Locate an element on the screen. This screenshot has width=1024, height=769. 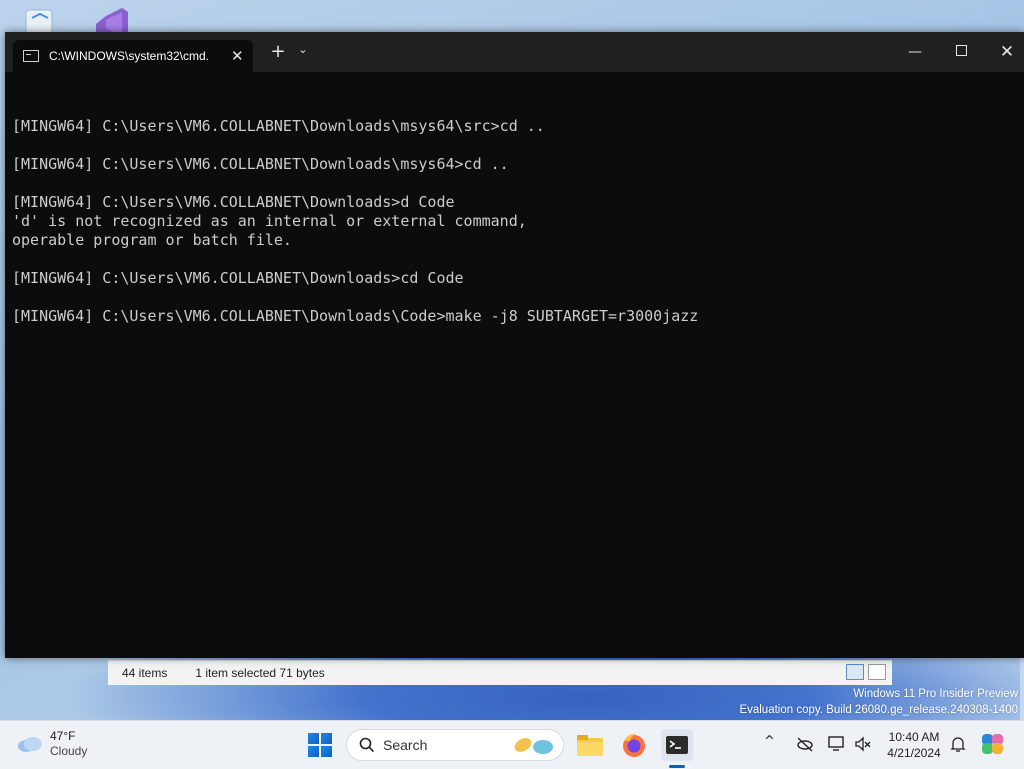
weather-temp: 47°F is located at coordinates (63, 736).